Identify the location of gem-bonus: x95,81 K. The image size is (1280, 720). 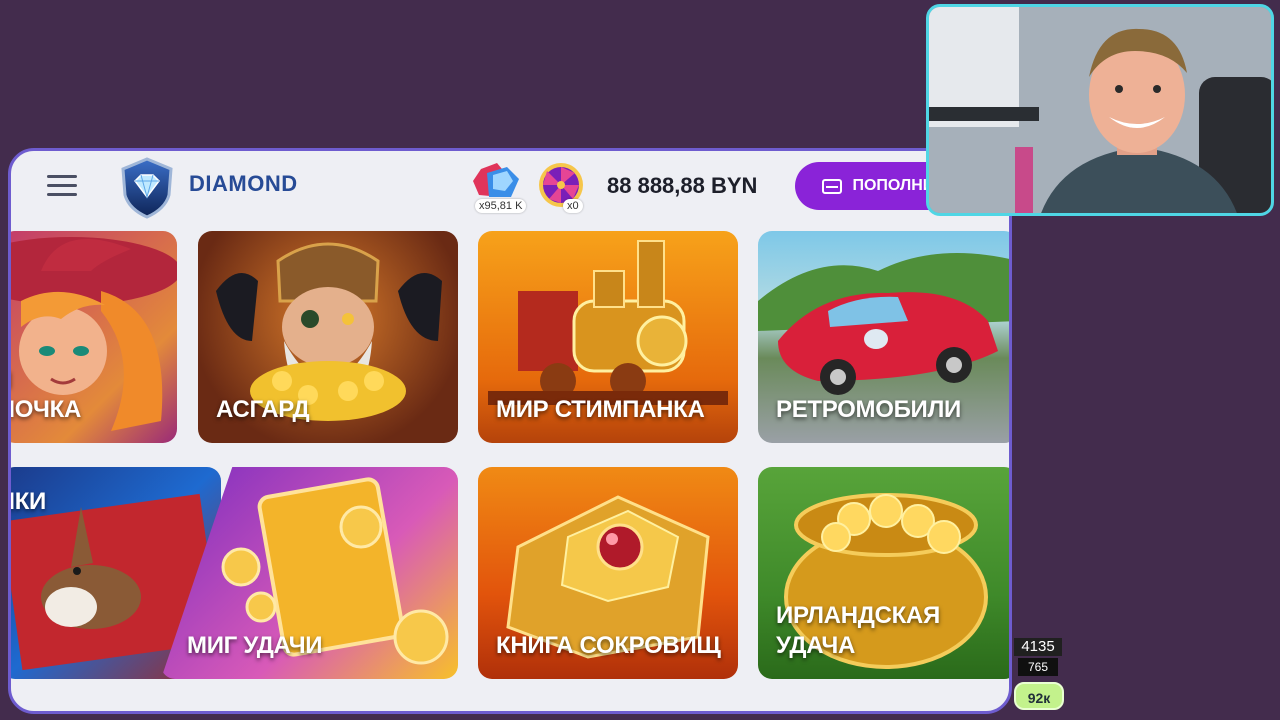
(500, 187).